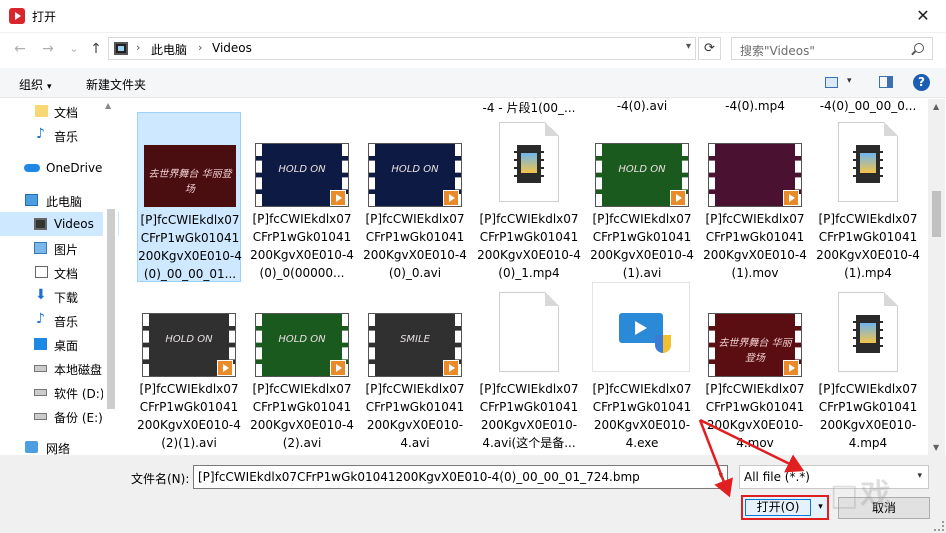 Image resolution: width=946 pixels, height=533 pixels. I want to click on video-folder-icon, so click(121, 48).